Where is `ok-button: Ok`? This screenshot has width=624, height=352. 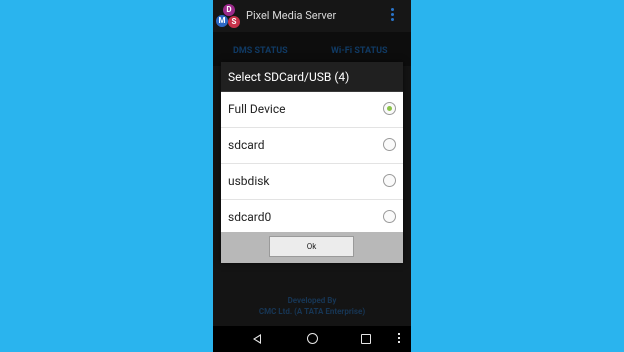 ok-button: Ok is located at coordinates (311, 246).